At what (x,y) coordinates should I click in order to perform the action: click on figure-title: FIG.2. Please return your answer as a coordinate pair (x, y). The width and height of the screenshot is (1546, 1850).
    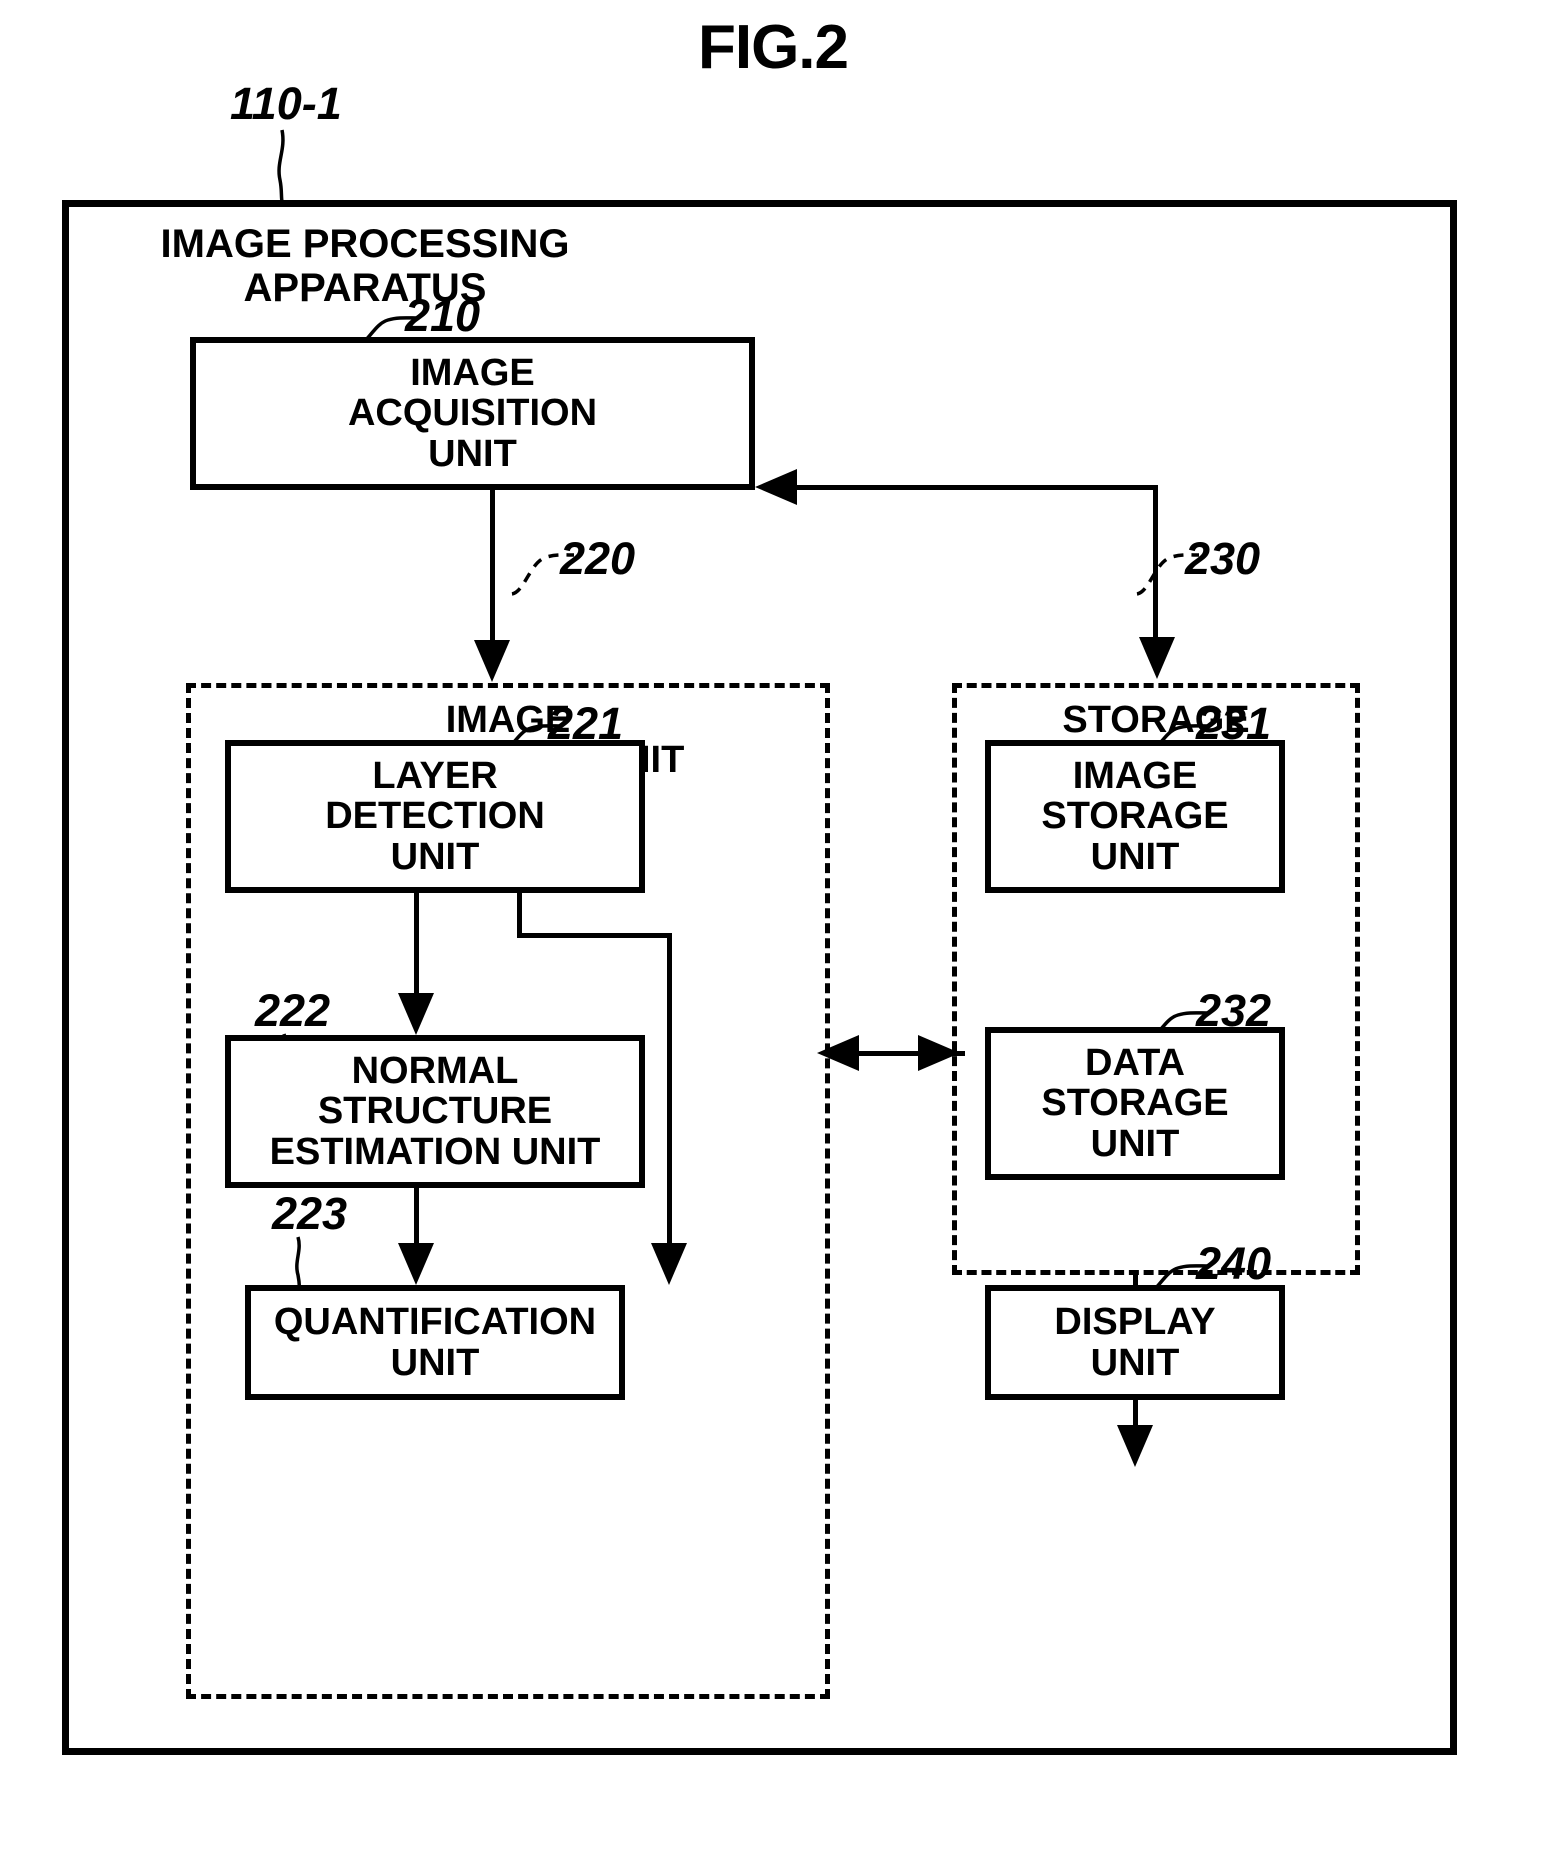
    Looking at the image, I should click on (773, 47).